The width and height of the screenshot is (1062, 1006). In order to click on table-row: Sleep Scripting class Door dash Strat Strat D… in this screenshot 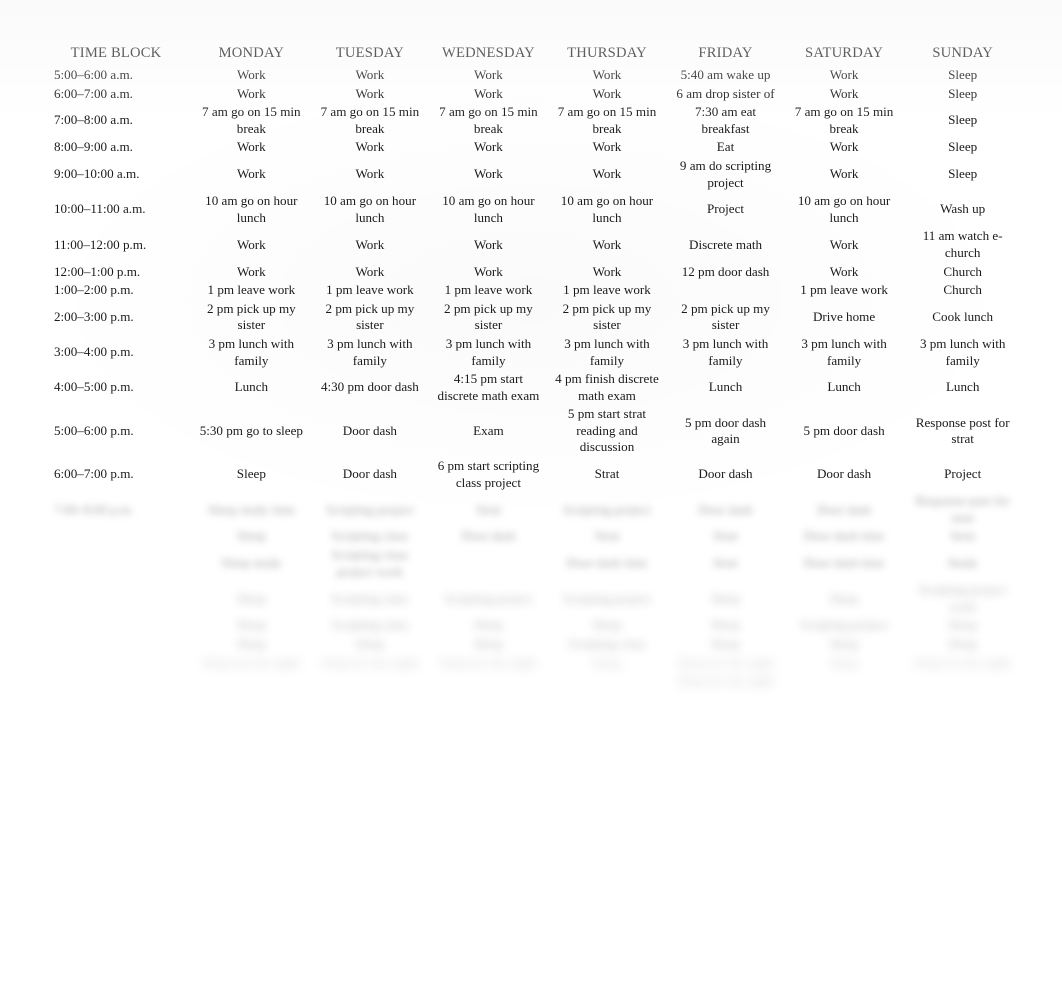, I will do `click(531, 536)`.